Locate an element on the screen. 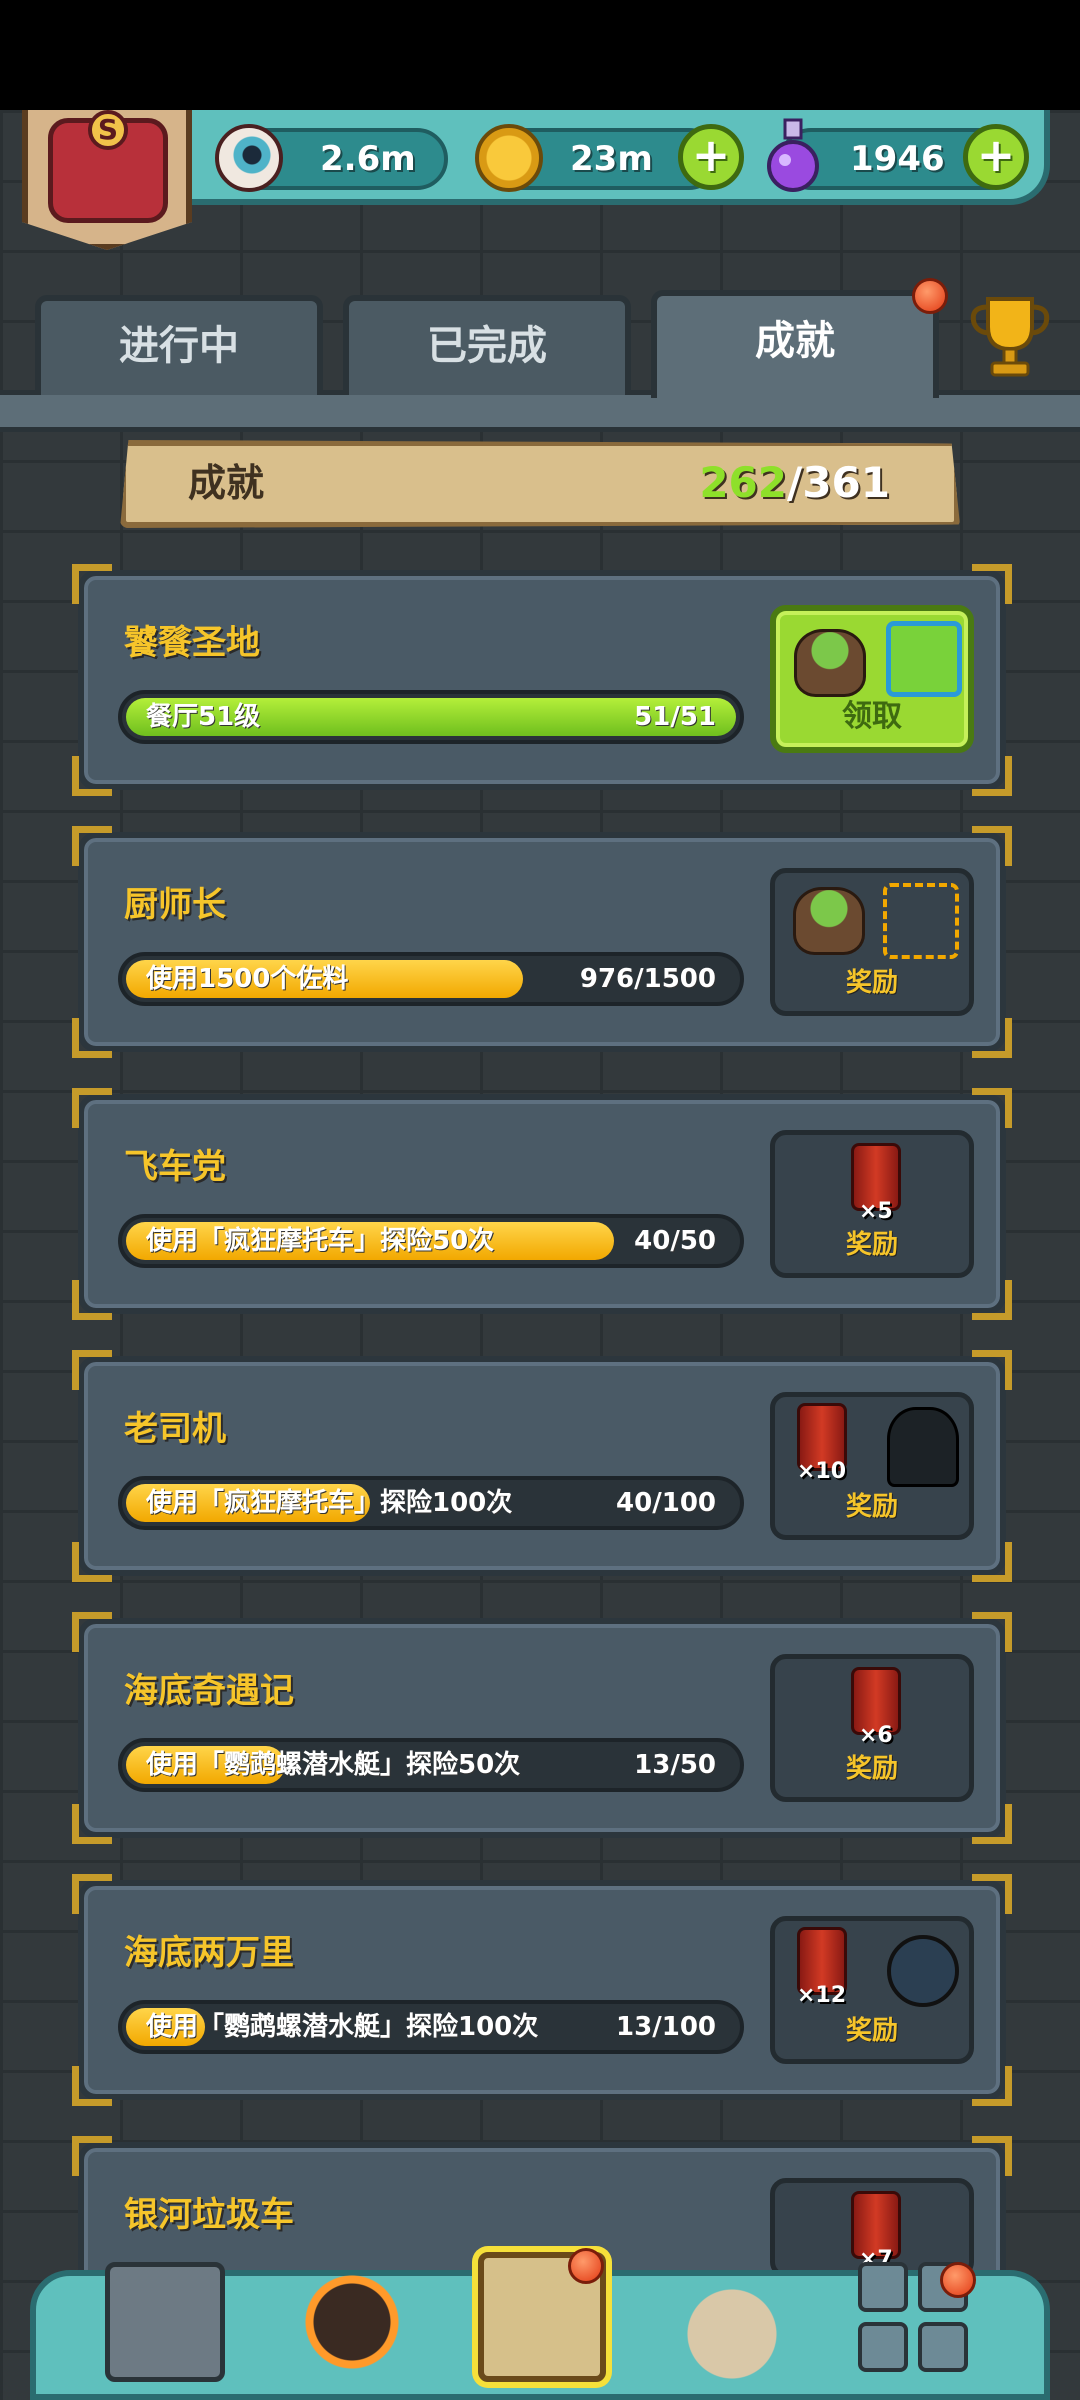 Image resolution: width=1080 pixels, height=2400 pixels. achievements-count: 262/361 is located at coordinates (794, 483).